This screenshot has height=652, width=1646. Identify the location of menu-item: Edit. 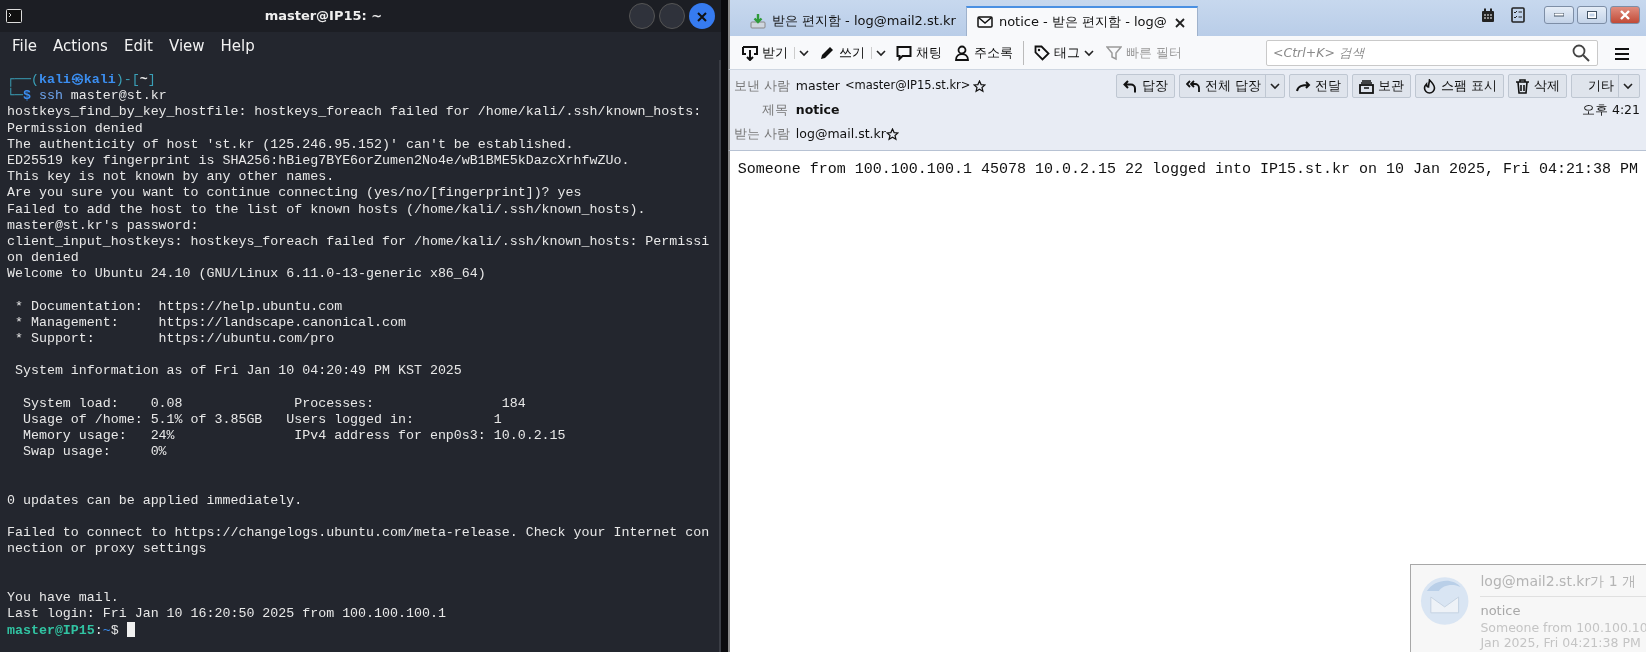
(138, 46).